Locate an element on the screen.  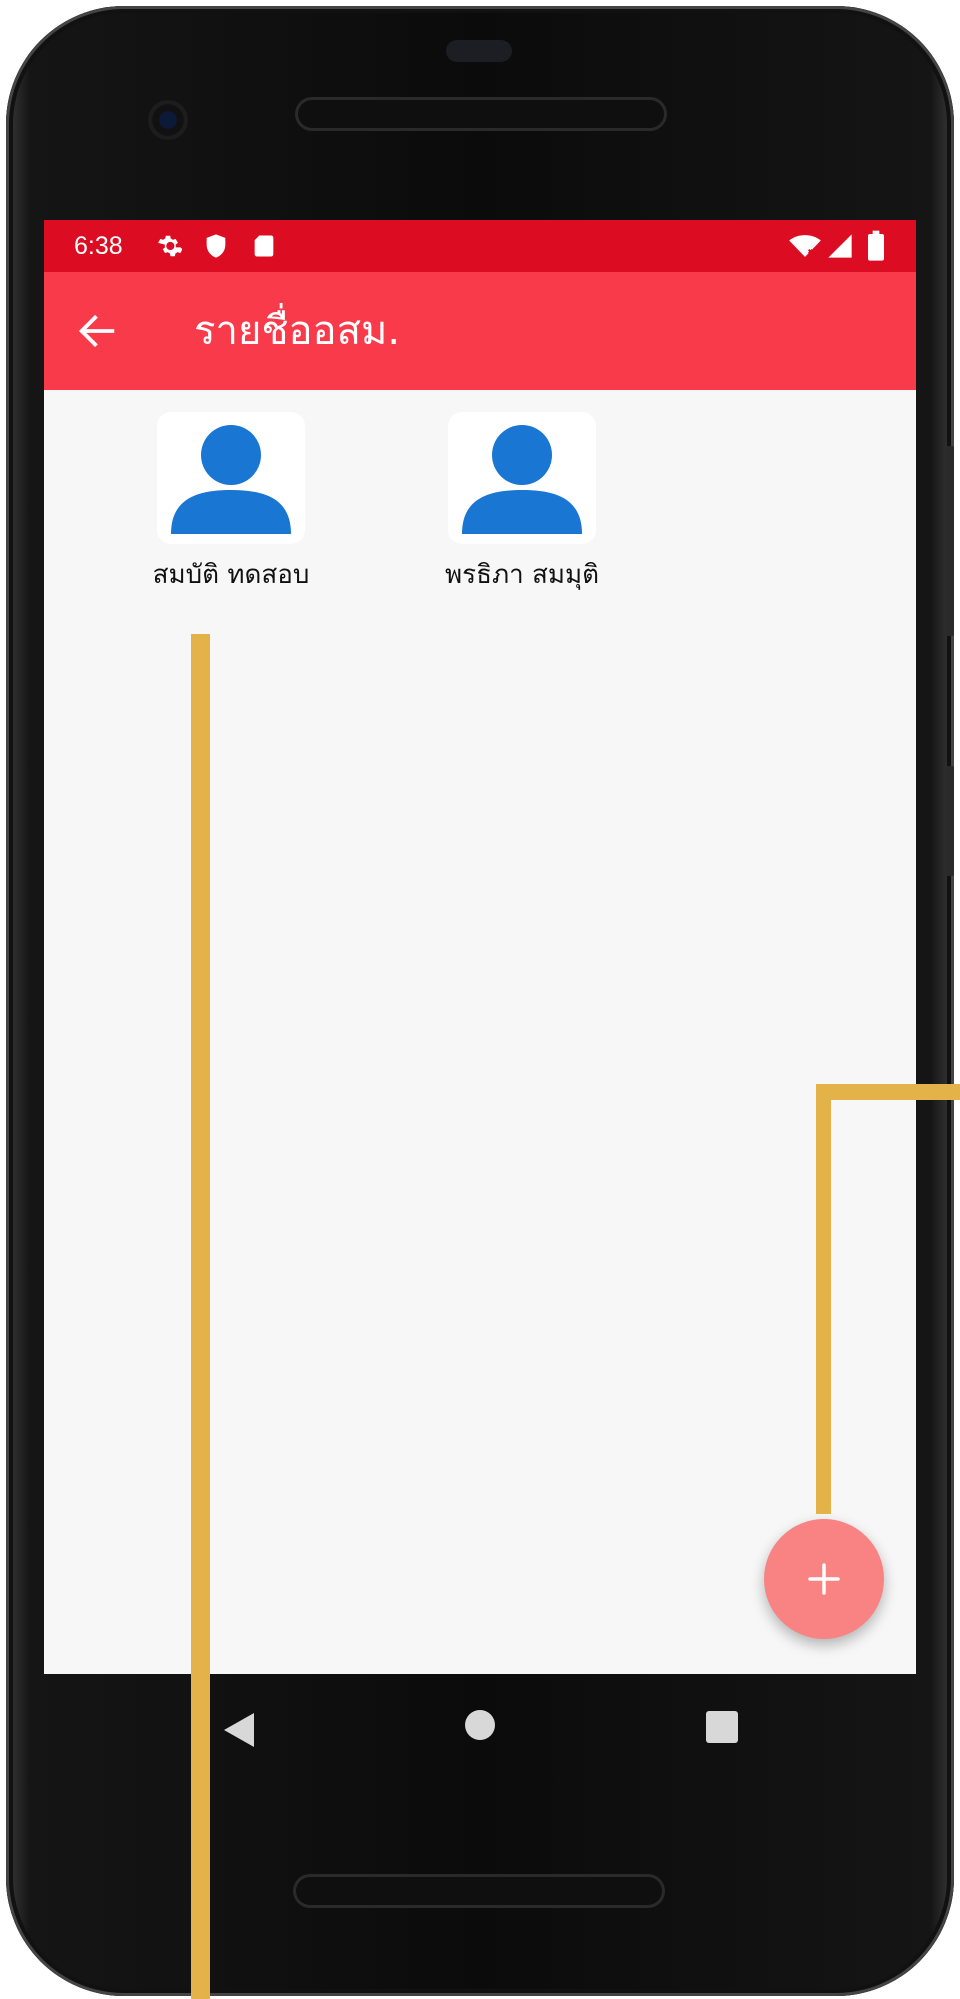
home-circle-icon is located at coordinates (480, 1725).